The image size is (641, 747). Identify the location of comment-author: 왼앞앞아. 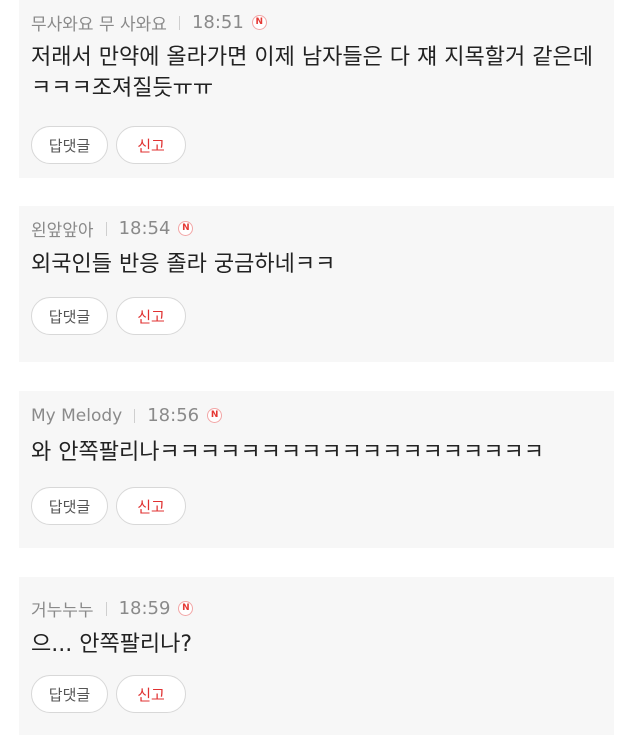
(62, 228).